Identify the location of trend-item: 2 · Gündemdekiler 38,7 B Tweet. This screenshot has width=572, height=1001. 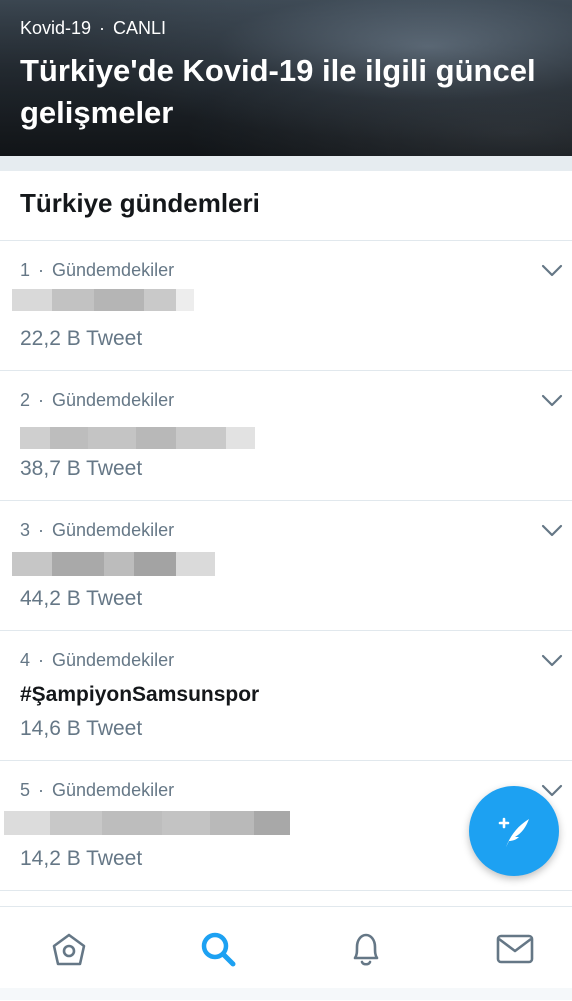
(286, 435).